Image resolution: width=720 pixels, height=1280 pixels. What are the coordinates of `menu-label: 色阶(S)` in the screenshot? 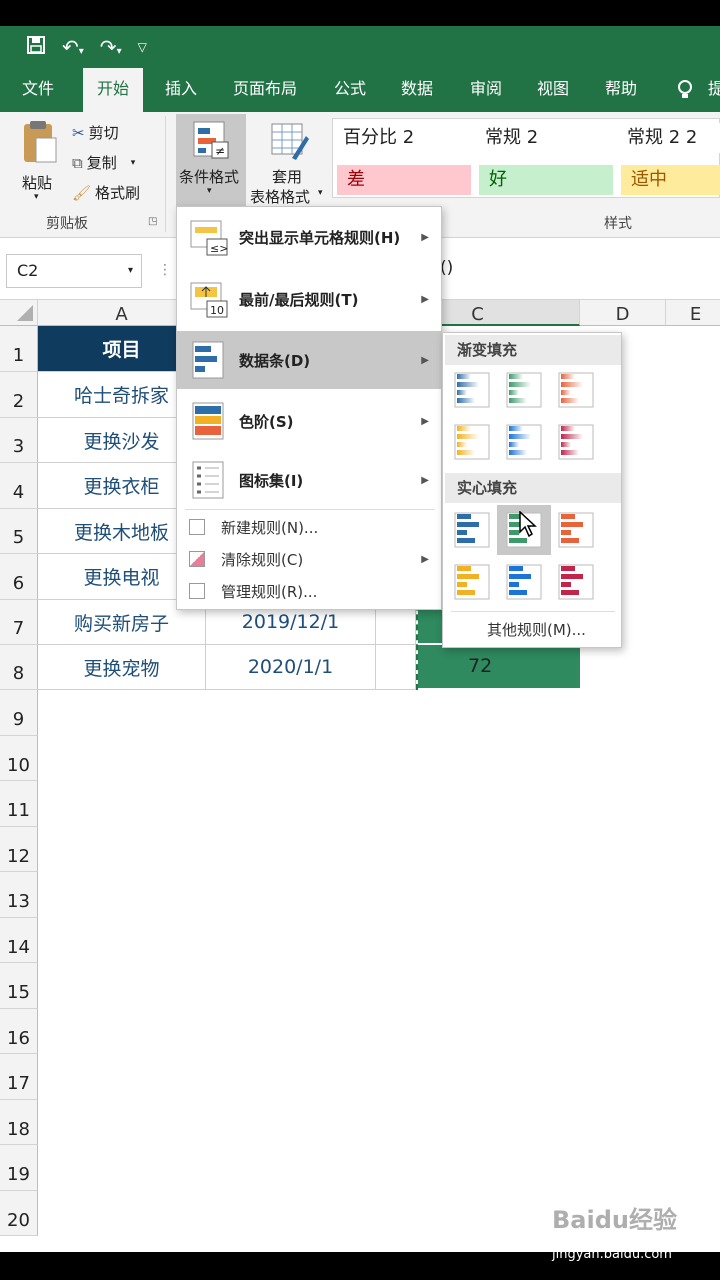 It's located at (266, 421).